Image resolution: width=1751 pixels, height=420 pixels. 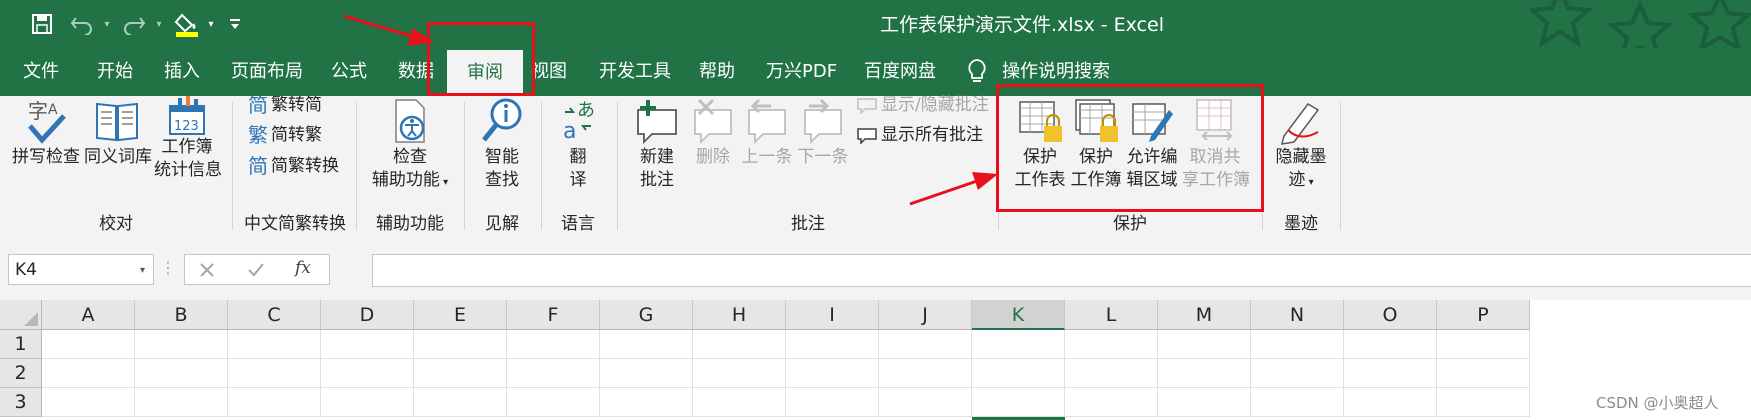 I want to click on column-header-b: B, so click(x=181, y=315).